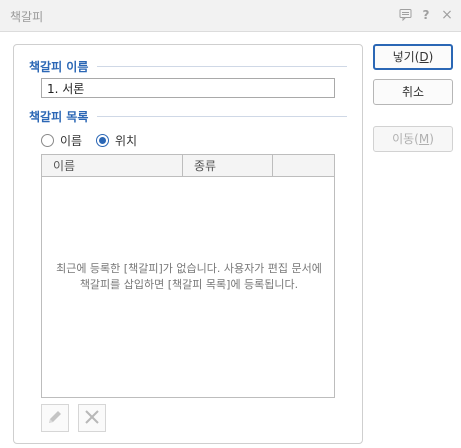  What do you see at coordinates (71, 141) in the screenshot?
I see `sort-option-label: 이름` at bounding box center [71, 141].